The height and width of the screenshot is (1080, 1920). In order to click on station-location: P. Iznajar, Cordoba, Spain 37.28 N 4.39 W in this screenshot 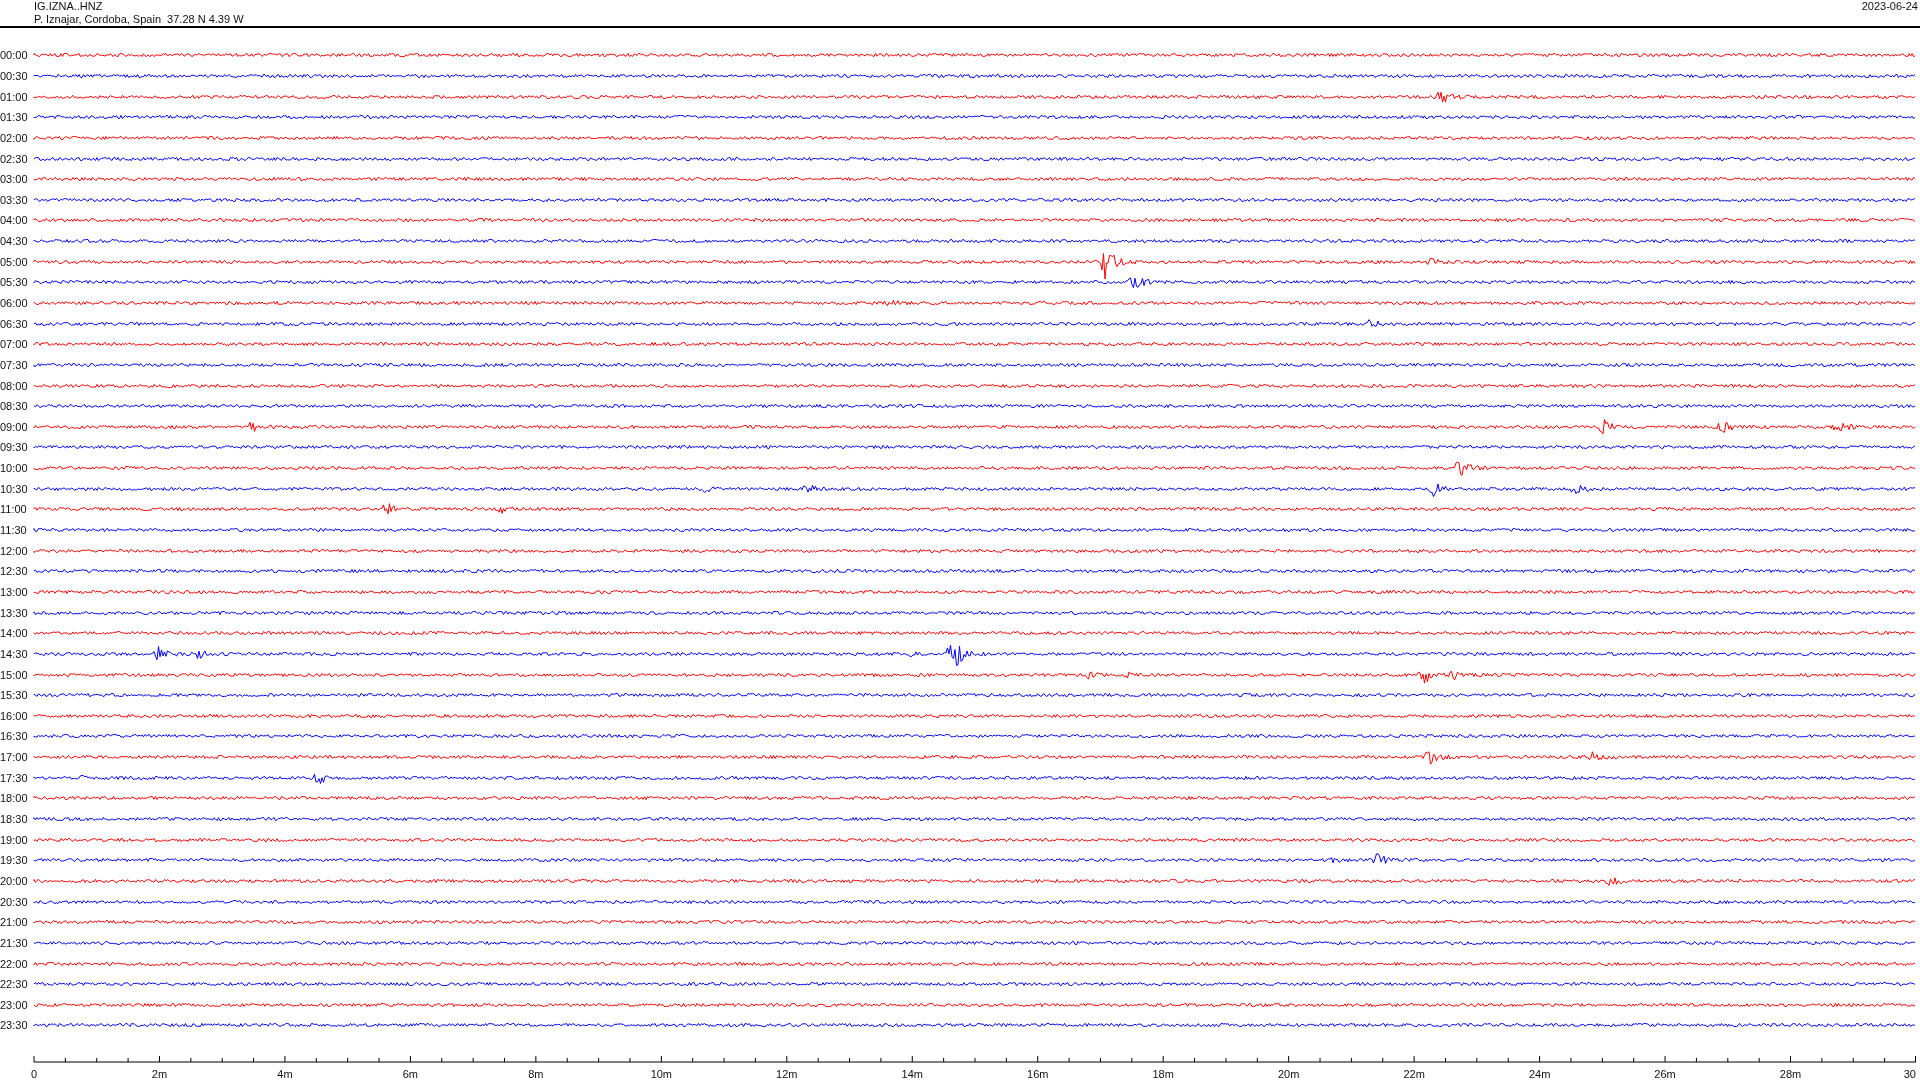, I will do `click(139, 19)`.